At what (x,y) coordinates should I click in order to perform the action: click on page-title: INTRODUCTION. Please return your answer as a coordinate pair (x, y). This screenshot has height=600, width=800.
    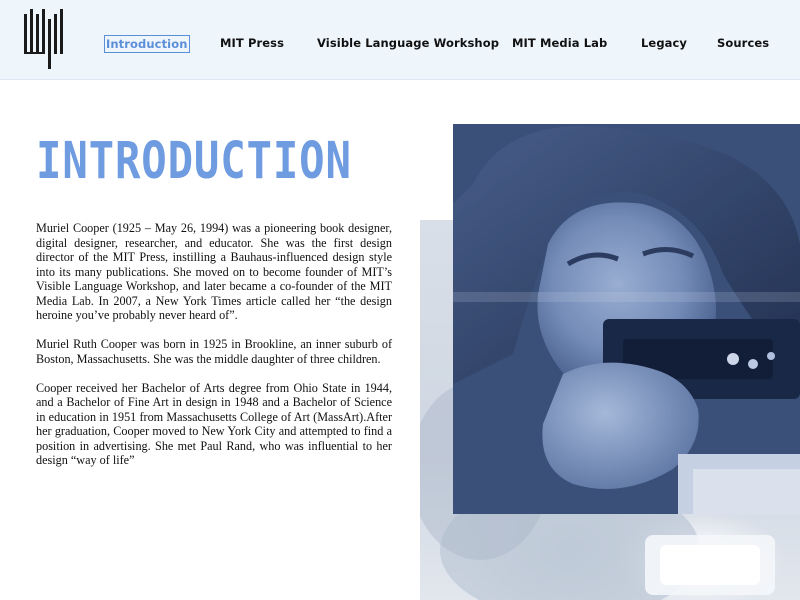
    Looking at the image, I should click on (194, 161).